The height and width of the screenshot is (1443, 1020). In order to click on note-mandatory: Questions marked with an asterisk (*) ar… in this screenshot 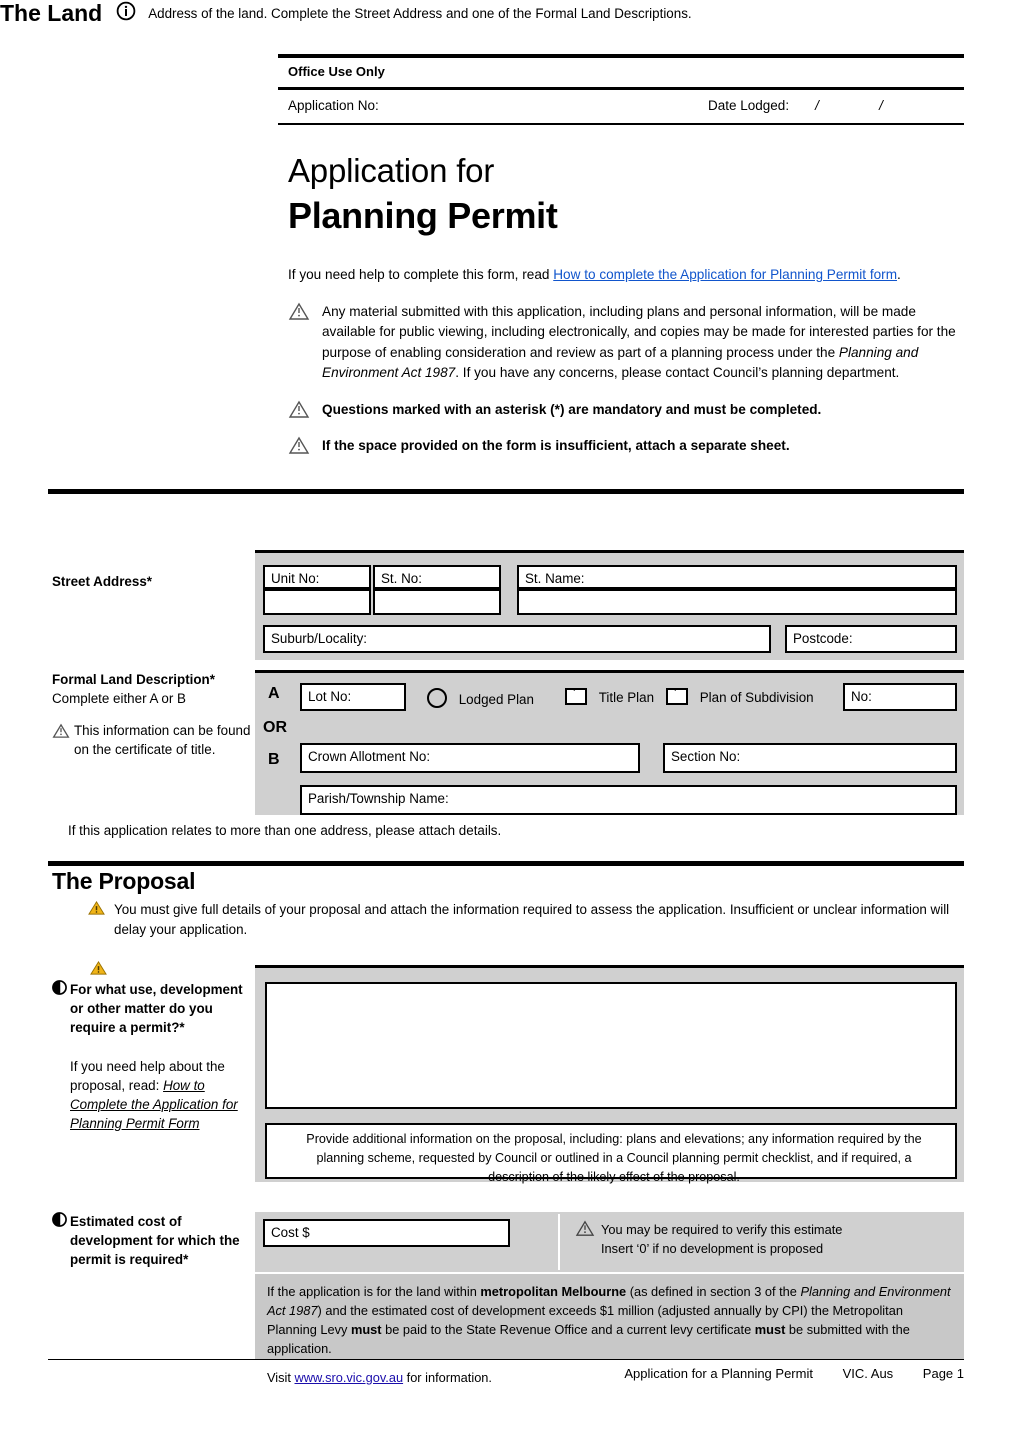, I will do `click(628, 410)`.